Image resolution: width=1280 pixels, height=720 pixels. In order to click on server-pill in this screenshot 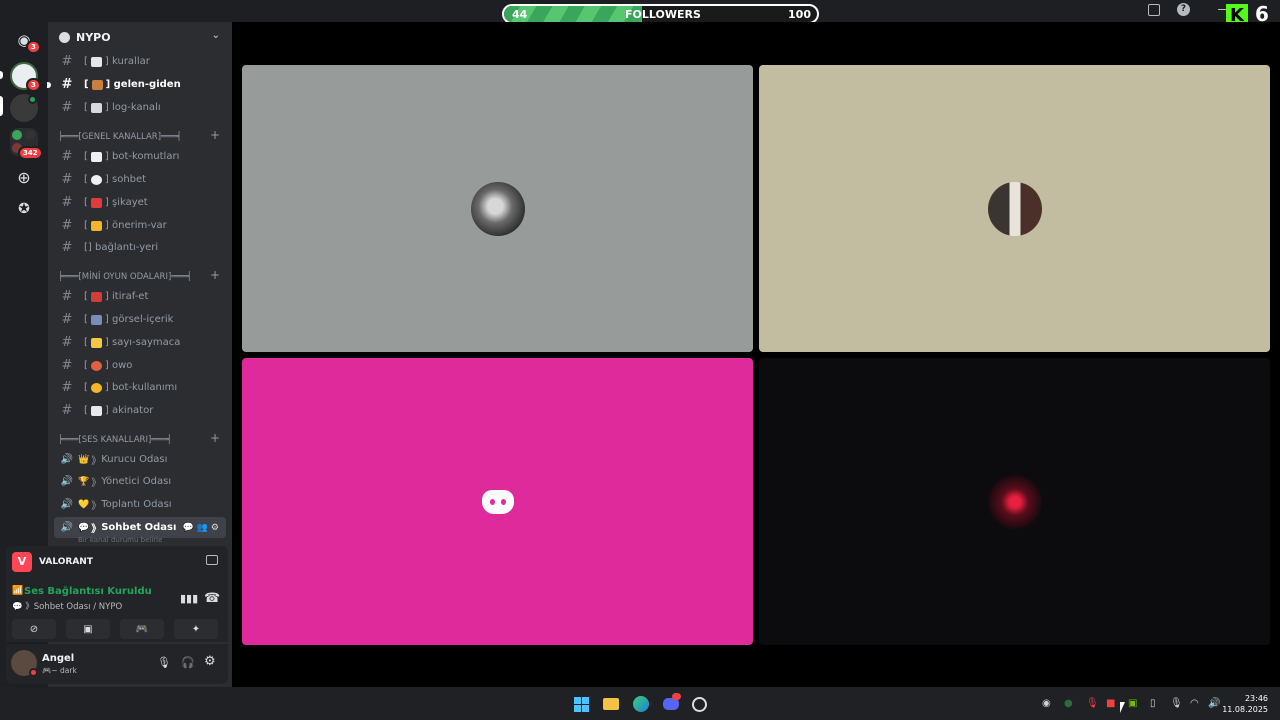, I will do `click(1, 75)`.